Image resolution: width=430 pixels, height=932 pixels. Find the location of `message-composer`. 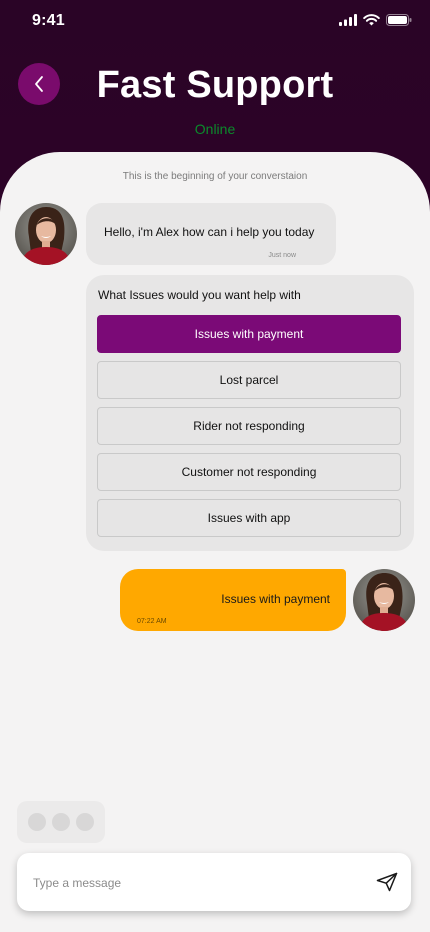

message-composer is located at coordinates (214, 883).